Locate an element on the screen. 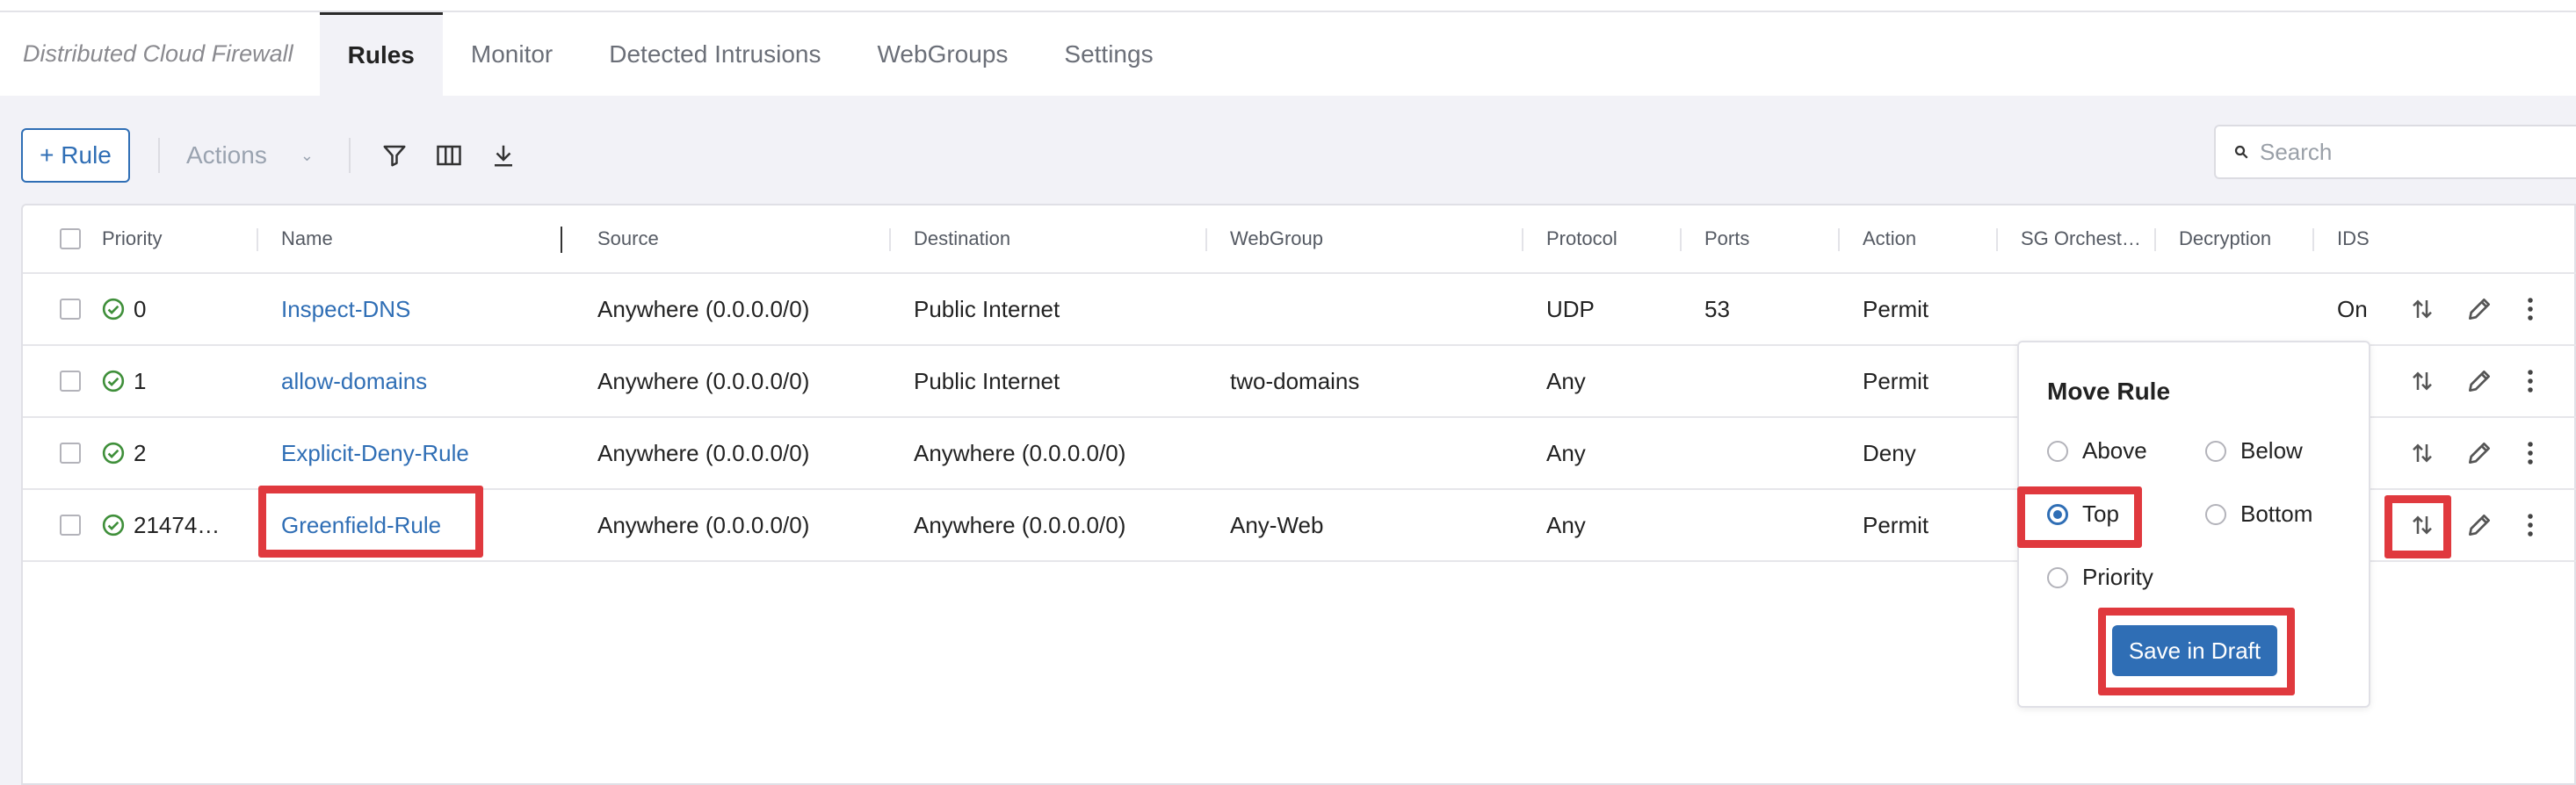 This screenshot has width=2576, height=785. radio-bottom: Bottom is located at coordinates (2258, 514).